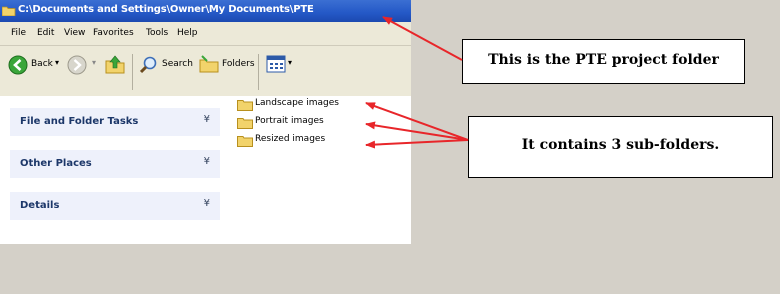 The width and height of the screenshot is (780, 294). Describe the element at coordinates (417, 144) in the screenshot. I see `arrow-to-resized` at that location.